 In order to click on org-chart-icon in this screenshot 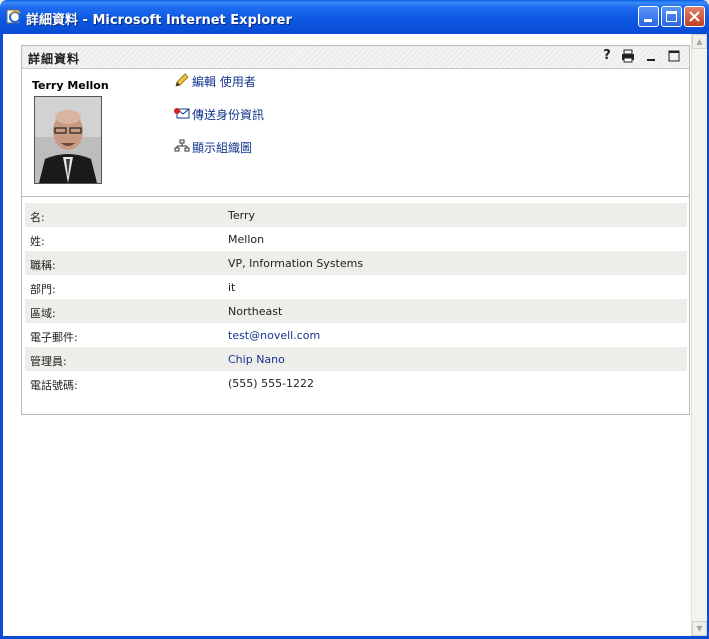, I will do `click(182, 145)`.